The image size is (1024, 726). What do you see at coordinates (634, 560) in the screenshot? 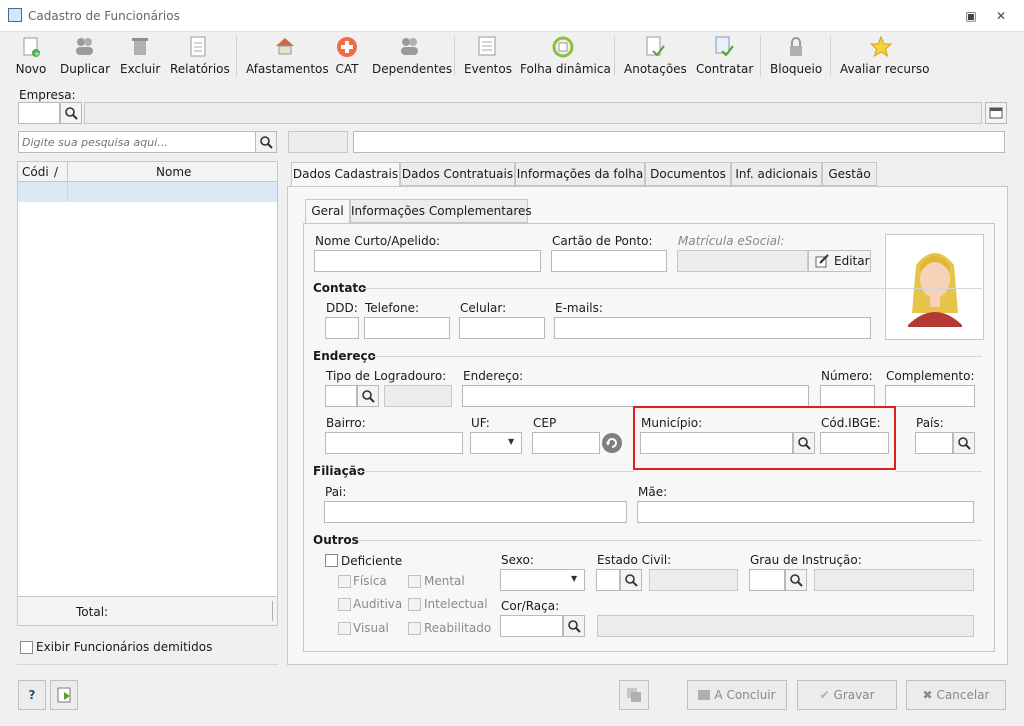
I see `estado-civil-label: Estado Civil:` at bounding box center [634, 560].